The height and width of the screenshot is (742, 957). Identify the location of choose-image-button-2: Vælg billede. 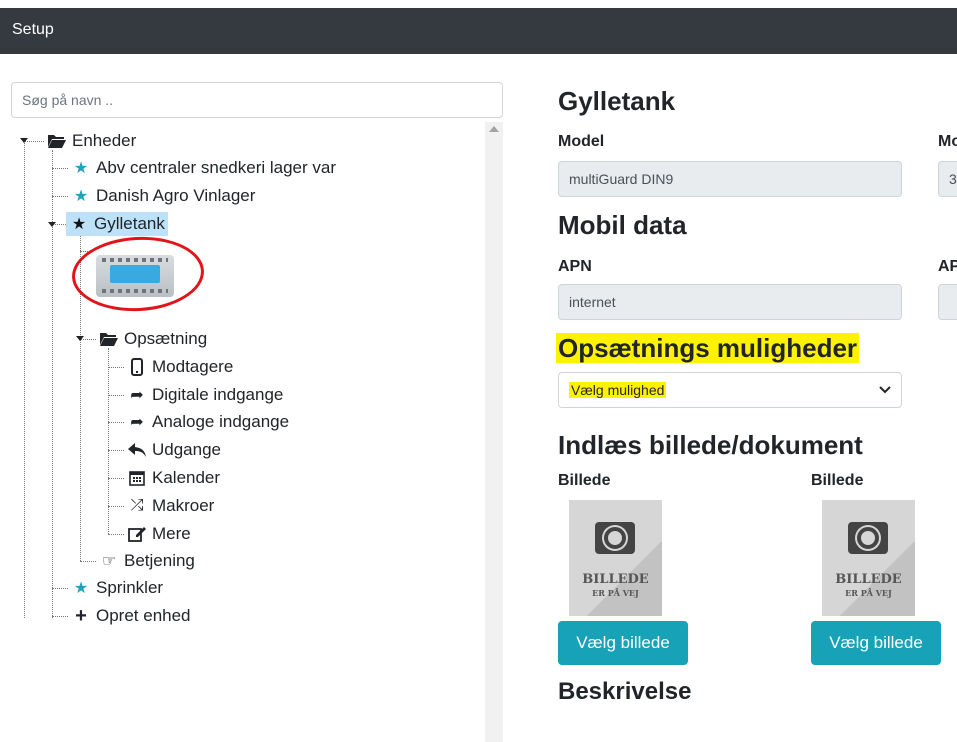
(876, 643).